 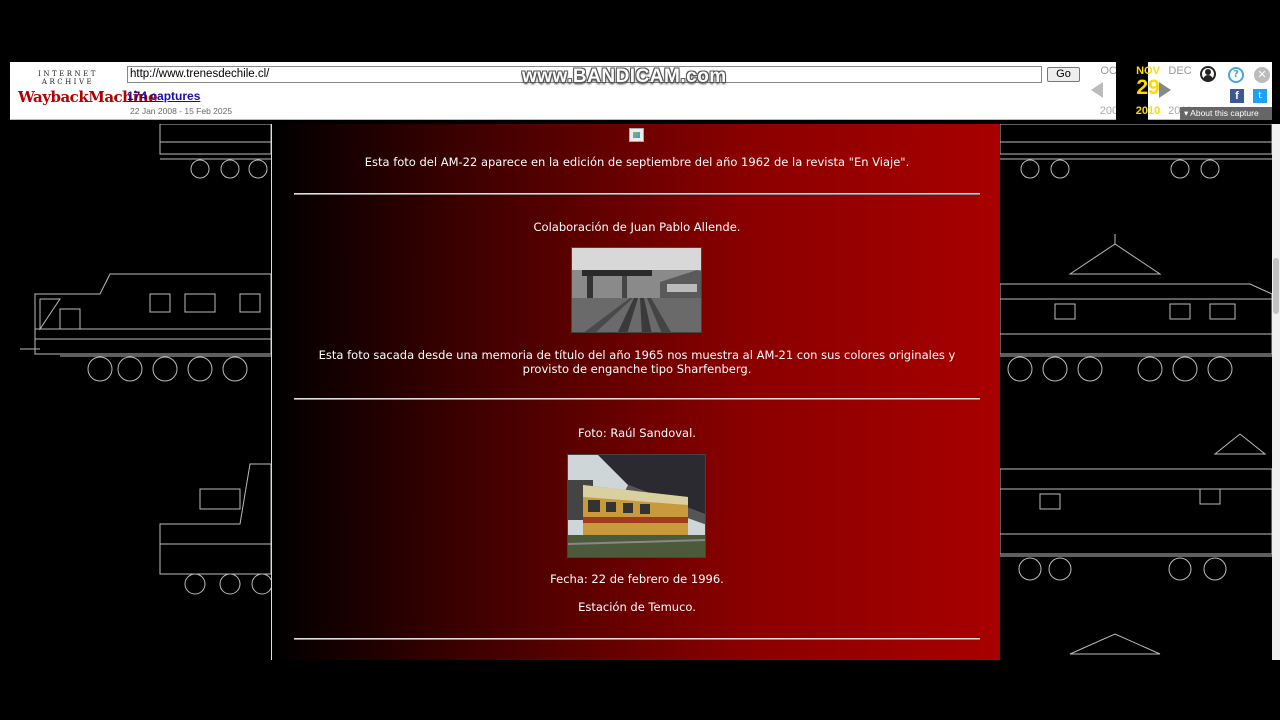 What do you see at coordinates (1276, 392) in the screenshot?
I see `vertical-scrollbar` at bounding box center [1276, 392].